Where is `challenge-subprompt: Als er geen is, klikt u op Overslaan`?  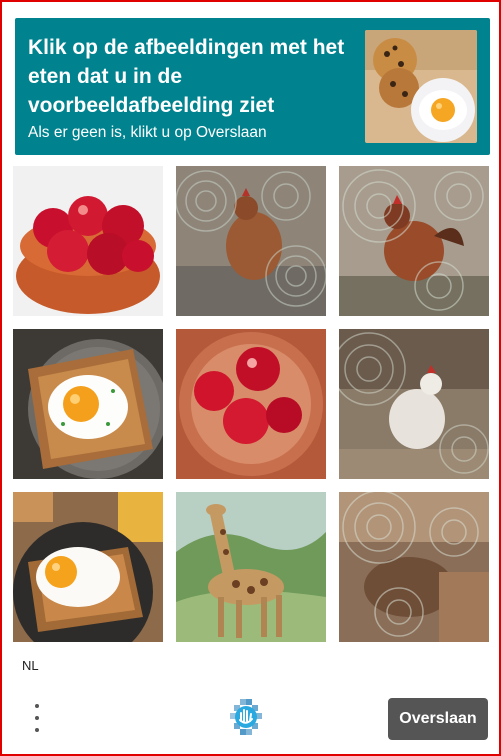
challenge-subprompt: Als er geen is, klikt u op Overslaan is located at coordinates (147, 132).